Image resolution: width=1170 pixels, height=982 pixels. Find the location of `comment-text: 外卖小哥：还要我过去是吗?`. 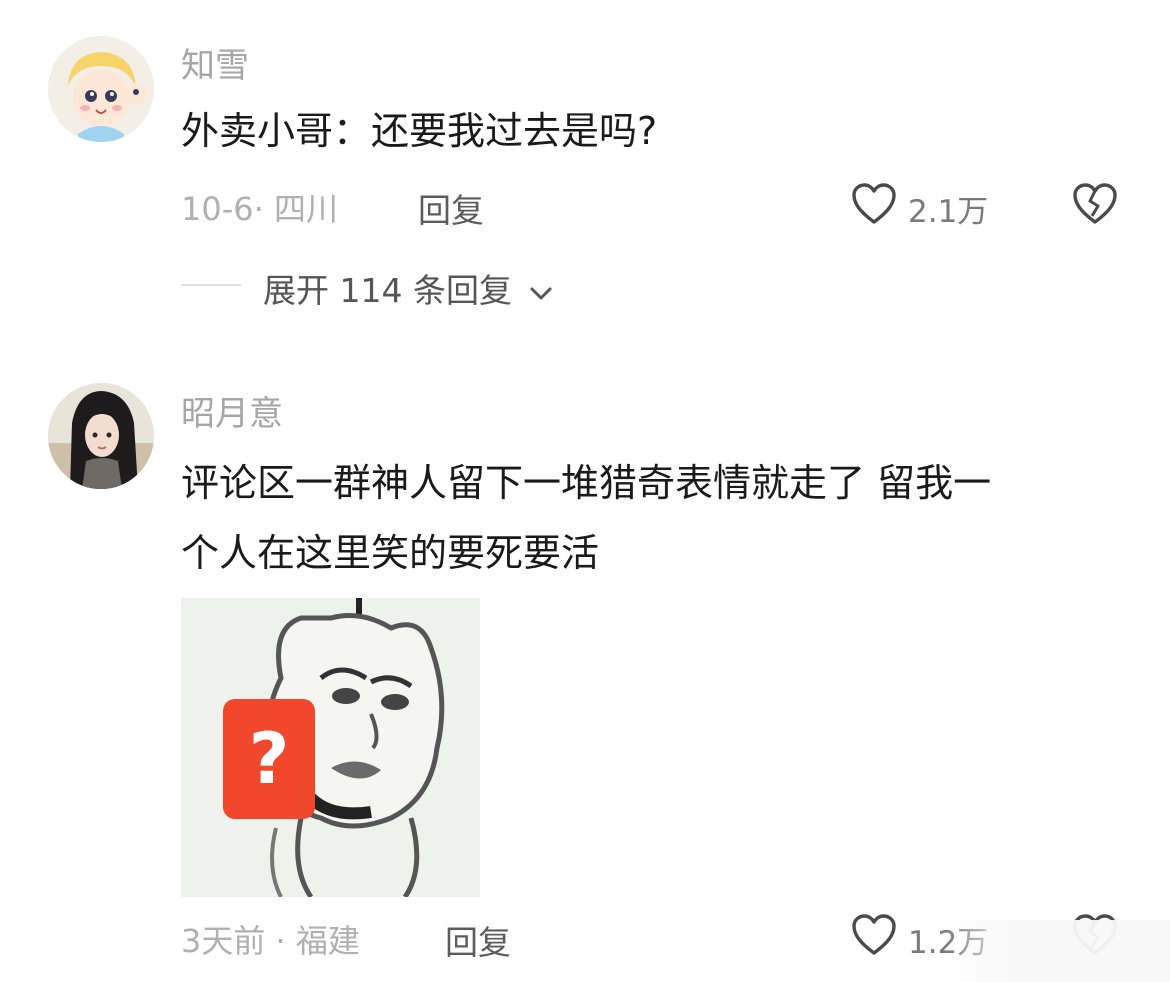

comment-text: 外卖小哥：还要我过去是吗? is located at coordinates (419, 131).